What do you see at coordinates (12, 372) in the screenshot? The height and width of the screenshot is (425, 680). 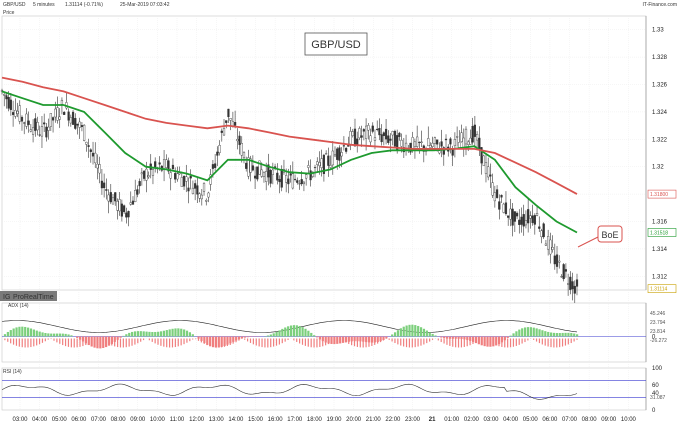 I see `rsi-label: RSI (14)` at bounding box center [12, 372].